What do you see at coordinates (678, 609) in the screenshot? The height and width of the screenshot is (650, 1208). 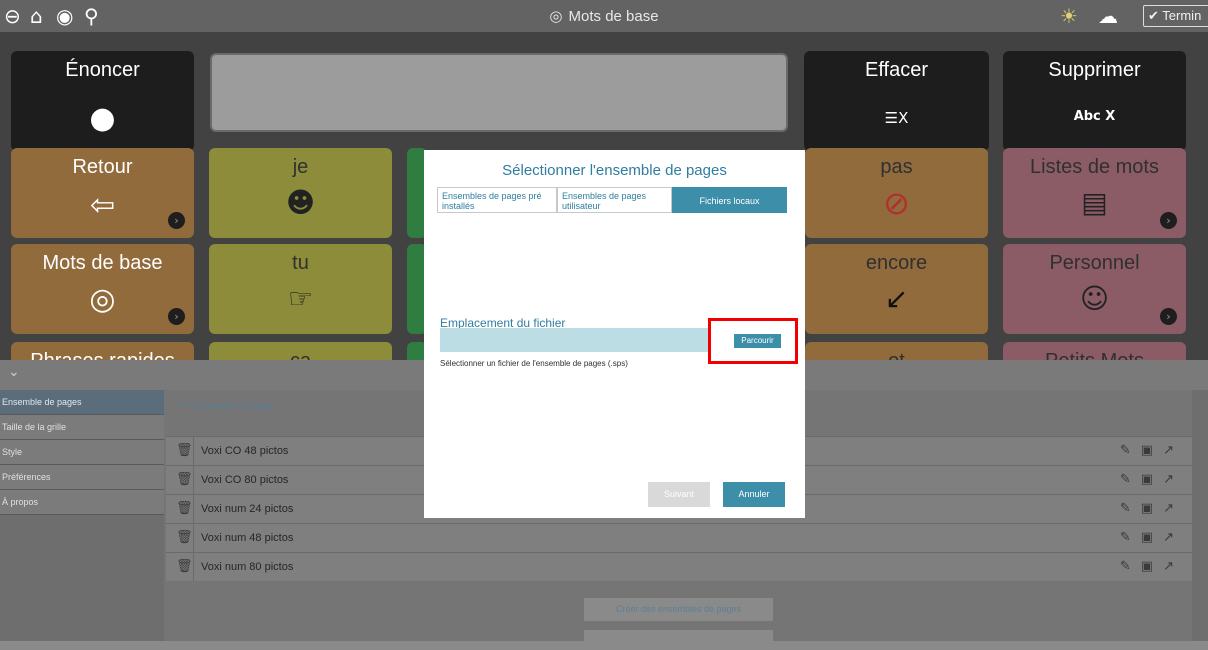 I see `create-page-set-button: Créer des ensembles de pages` at bounding box center [678, 609].